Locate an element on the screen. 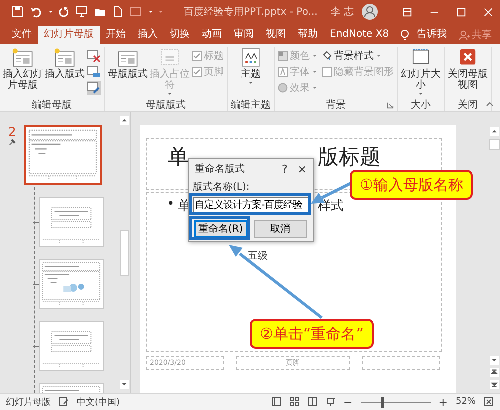 Image resolution: width=500 pixels, height=410 pixels. help-button: ? is located at coordinates (285, 169).